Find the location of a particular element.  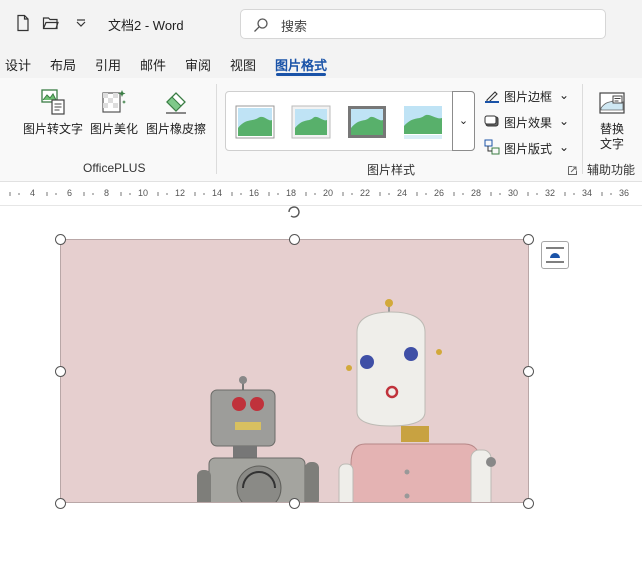

ruler-tick-label: 32 is located at coordinates (550, 193).